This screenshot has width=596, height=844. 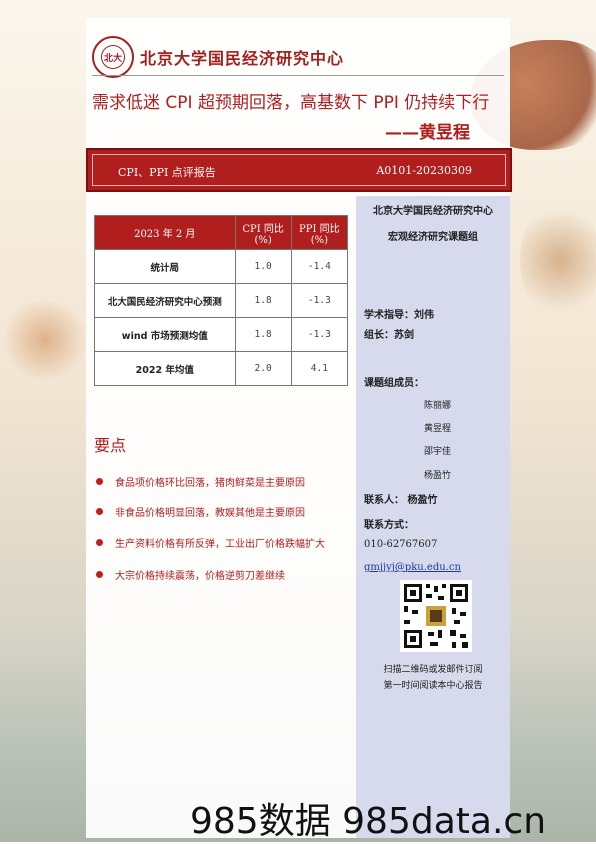 I want to click on sidebar-advisor: 学术指导：刘伟, so click(x=399, y=315).